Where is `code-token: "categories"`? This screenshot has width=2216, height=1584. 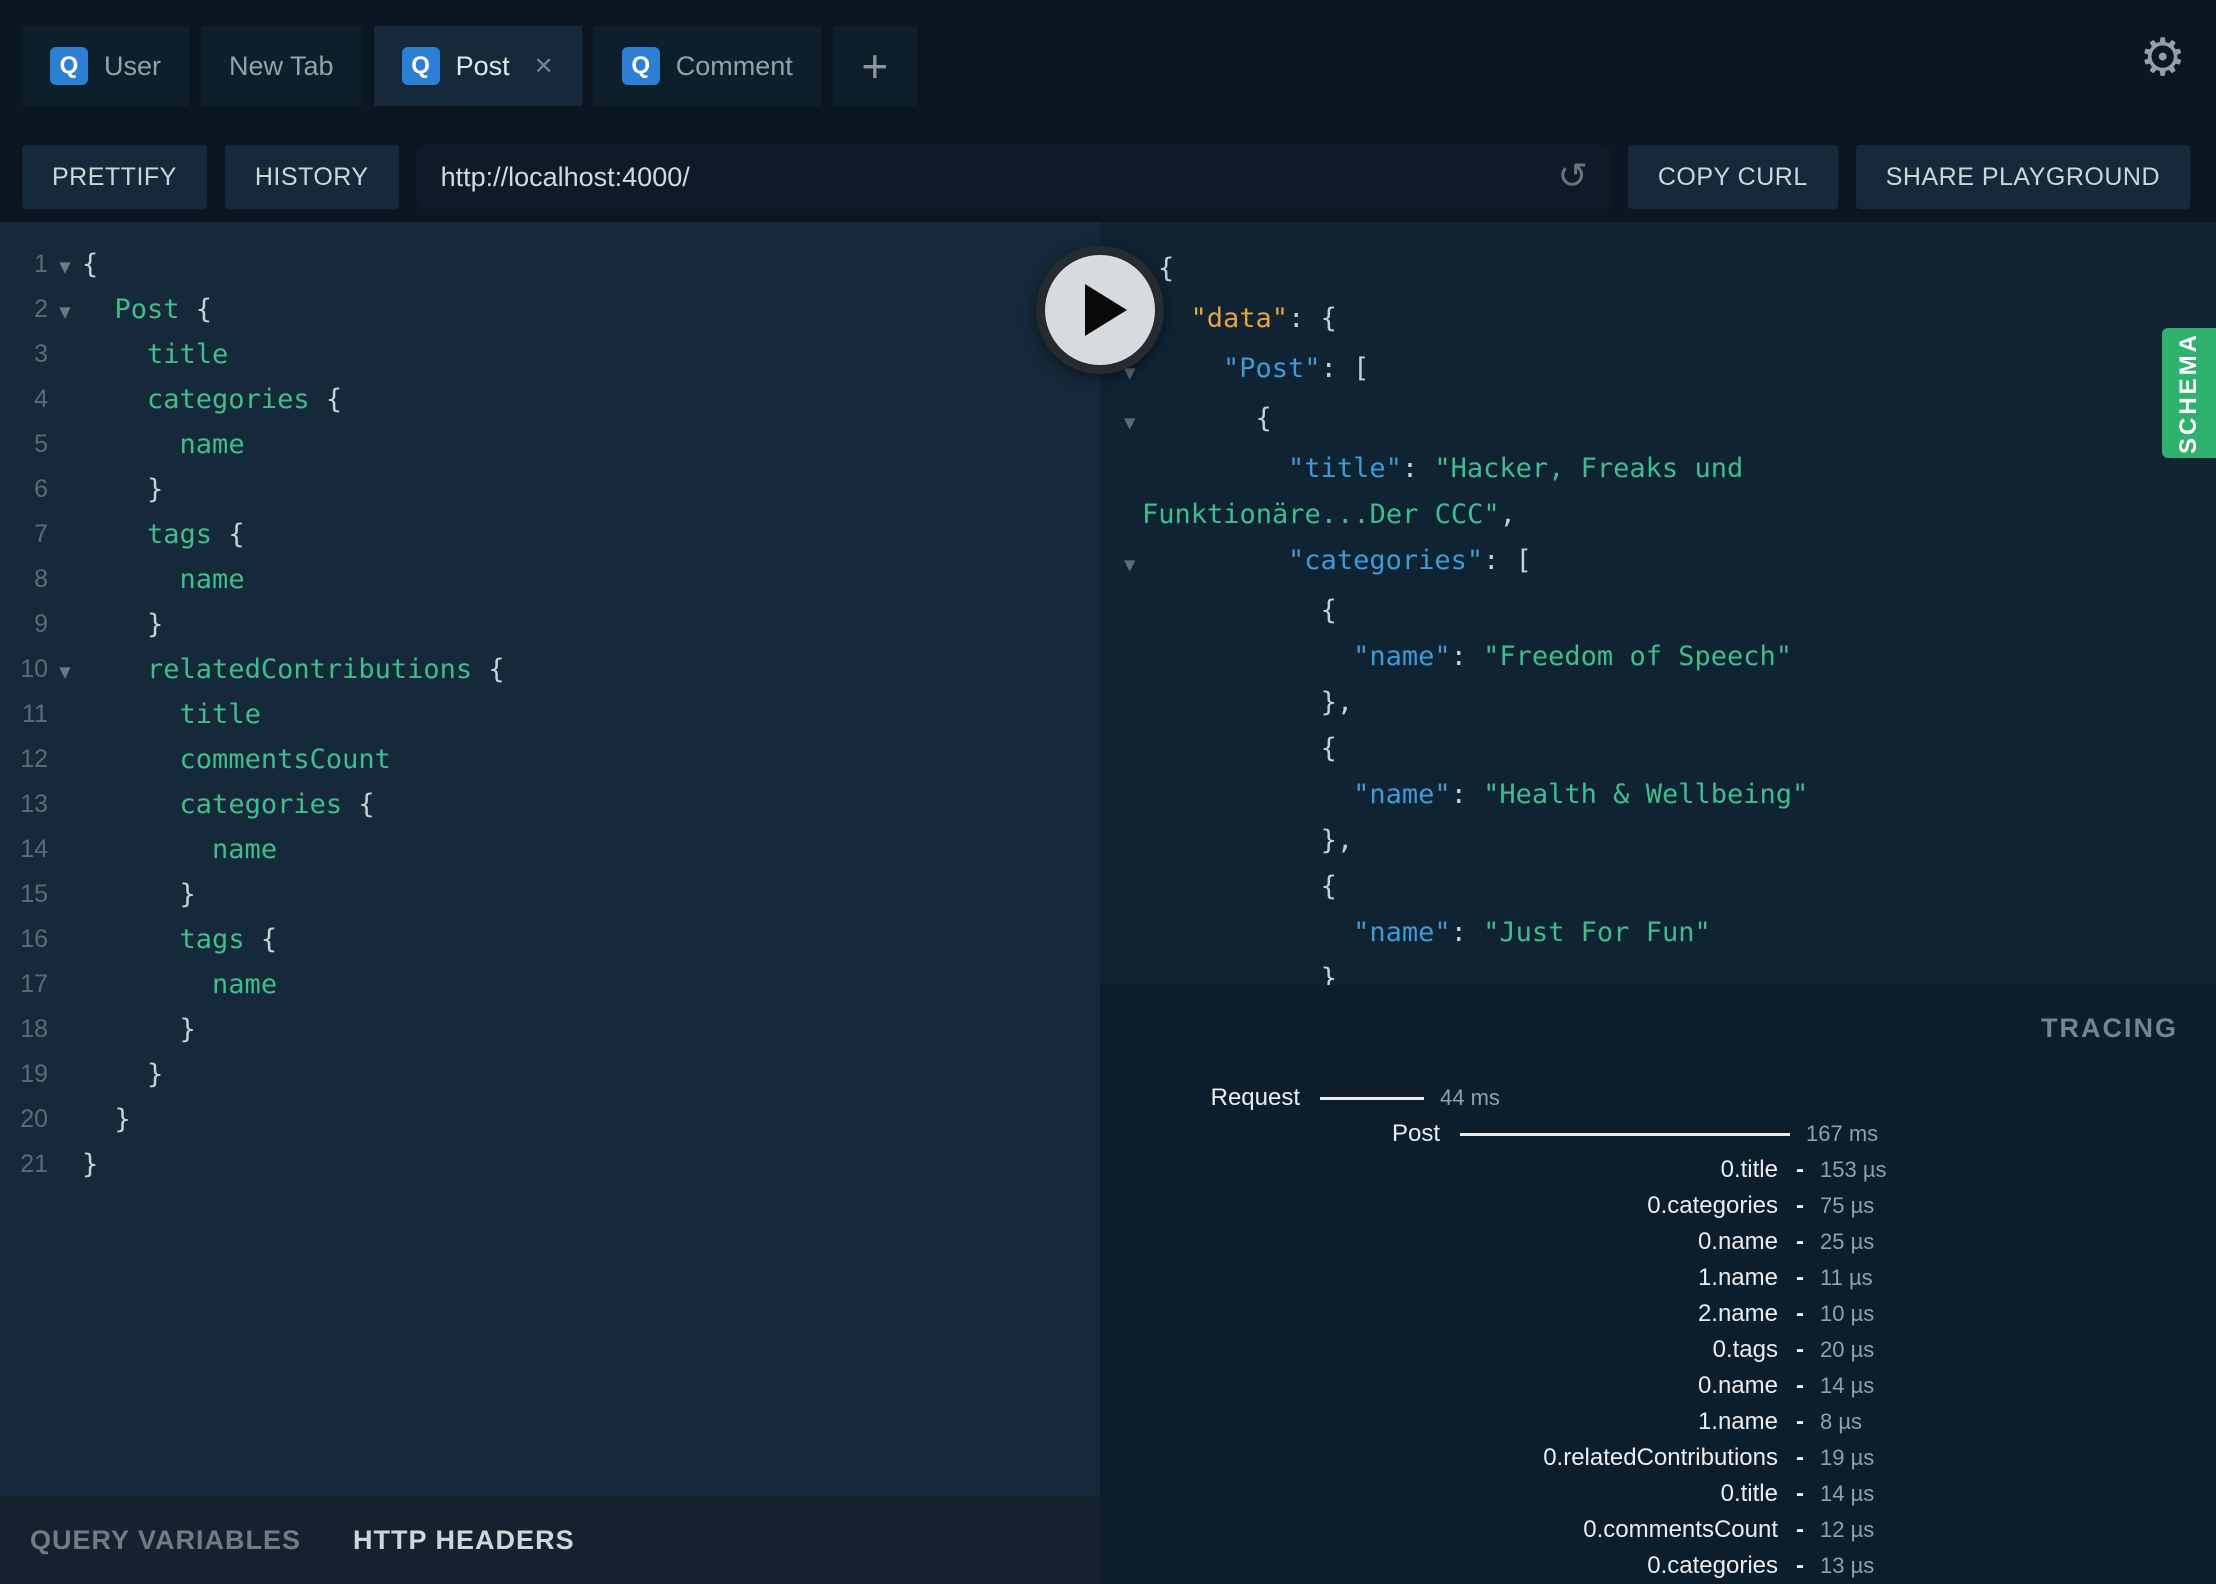 code-token: "categories" is located at coordinates (1386, 560).